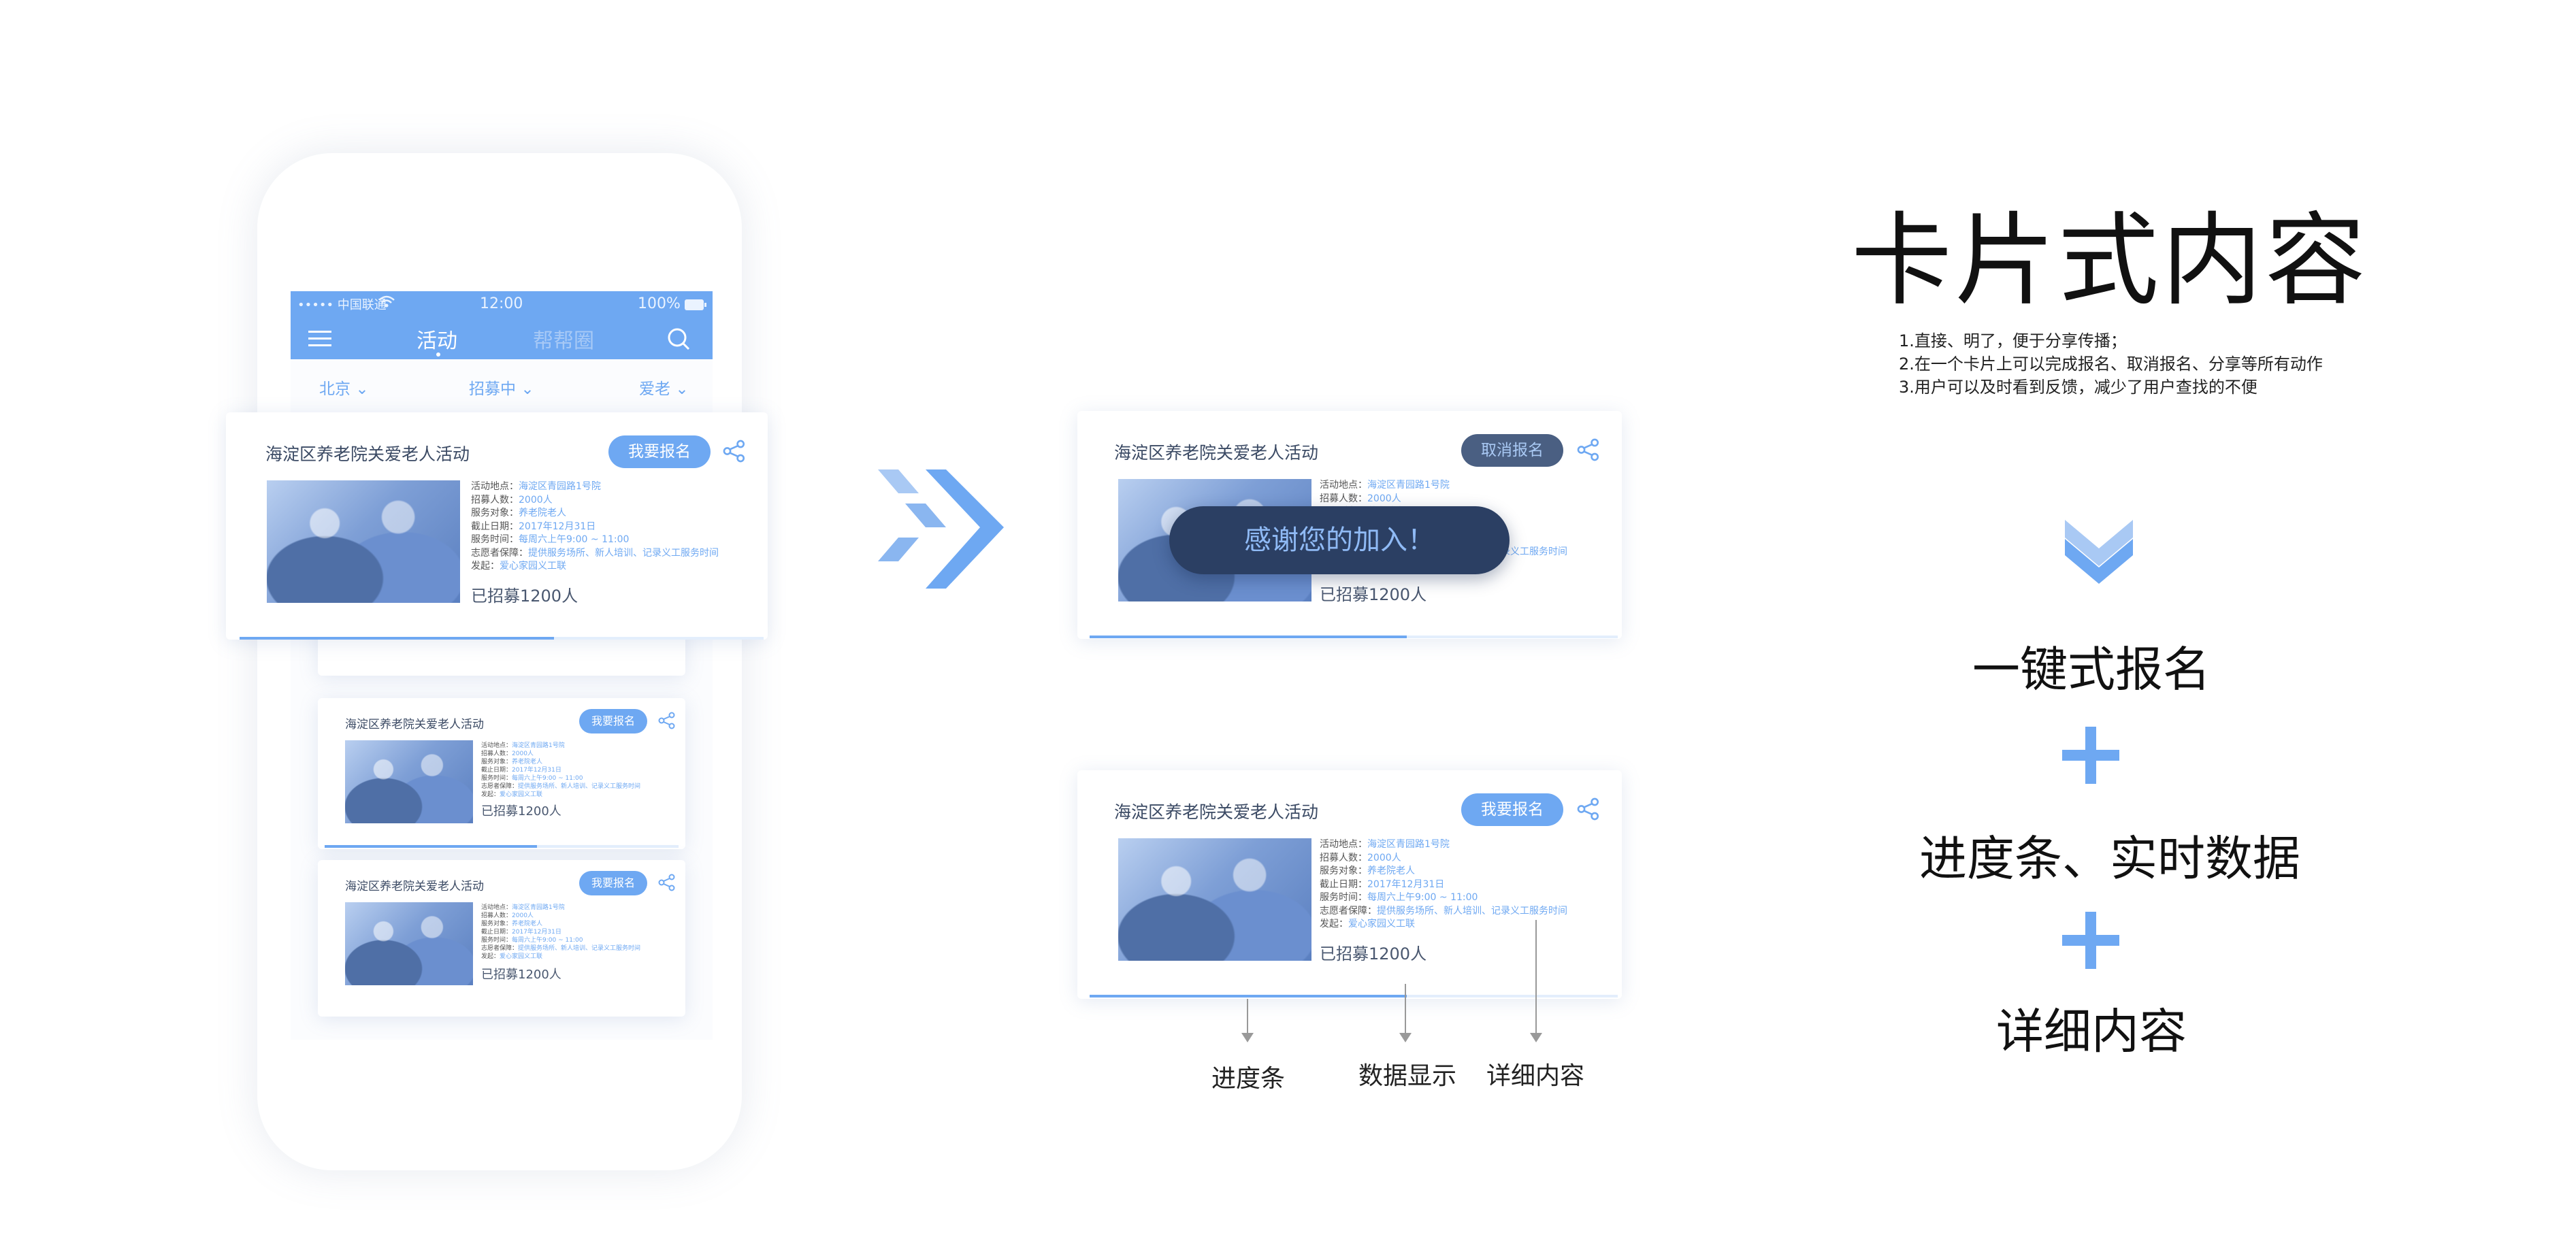 The image size is (2576, 1237). What do you see at coordinates (2109, 260) in the screenshot?
I see `page-title: 卡片式内容` at bounding box center [2109, 260].